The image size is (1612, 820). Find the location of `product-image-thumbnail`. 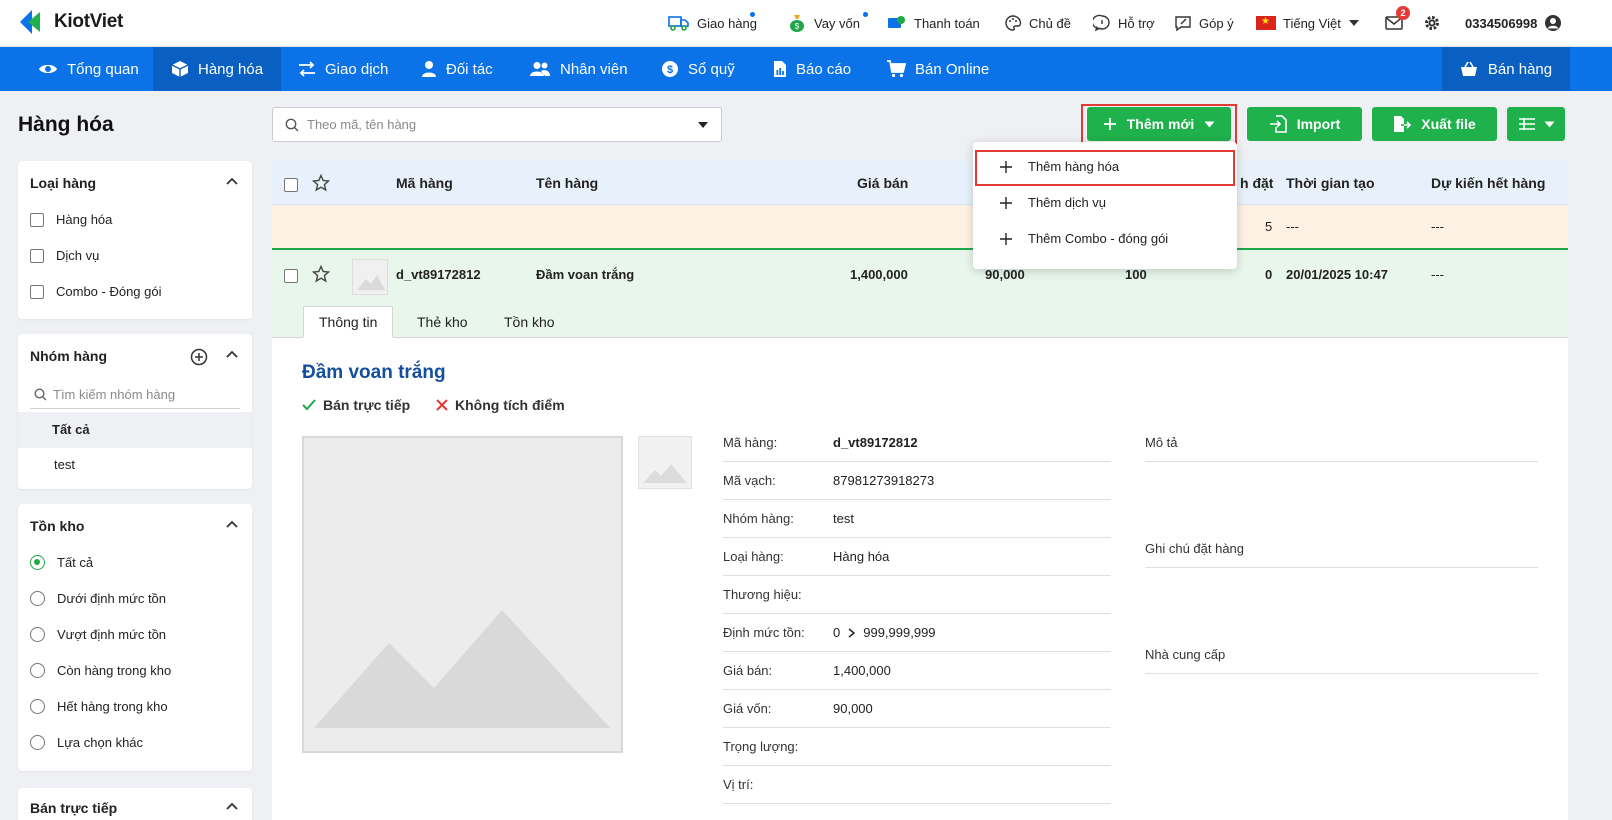

product-image-thumbnail is located at coordinates (665, 462).